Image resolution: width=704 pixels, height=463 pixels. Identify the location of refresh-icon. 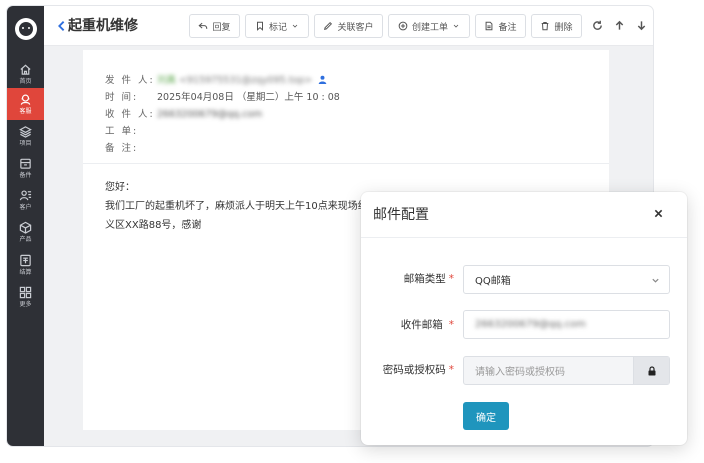
(597, 25).